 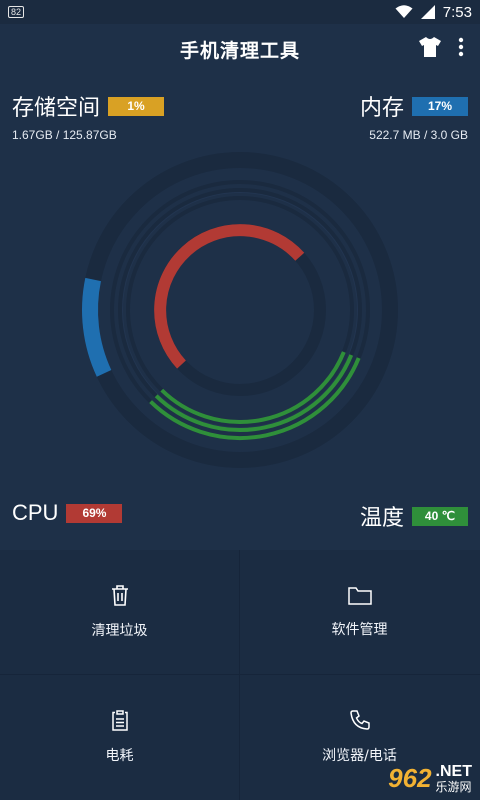 I want to click on storage-stat: 存储空间 1% 1.67GB / 125.87GB, so click(x=88, y=116).